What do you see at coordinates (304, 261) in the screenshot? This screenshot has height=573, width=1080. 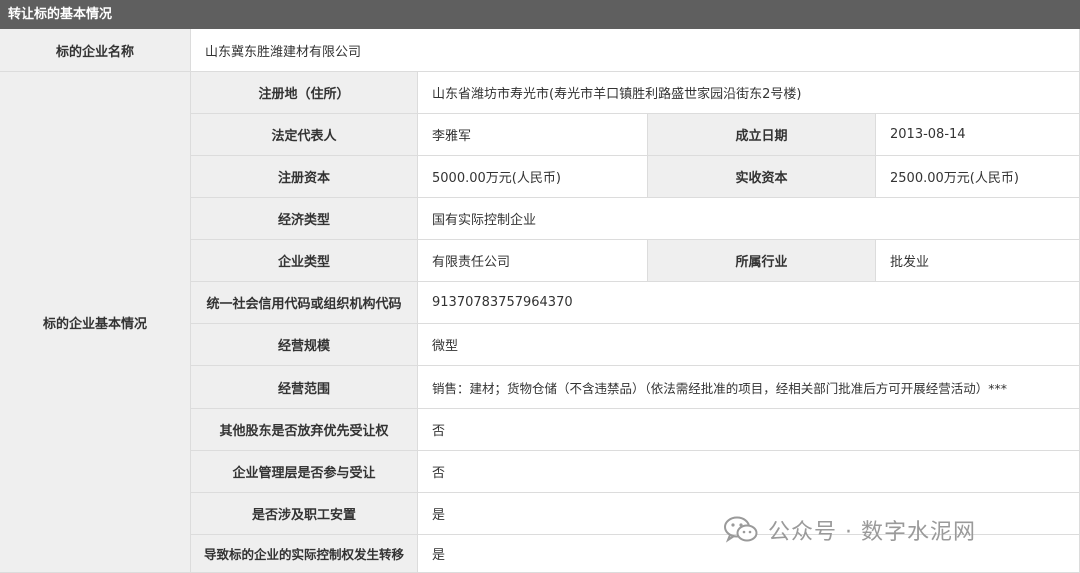 I see `company-type-label: 企业类型` at bounding box center [304, 261].